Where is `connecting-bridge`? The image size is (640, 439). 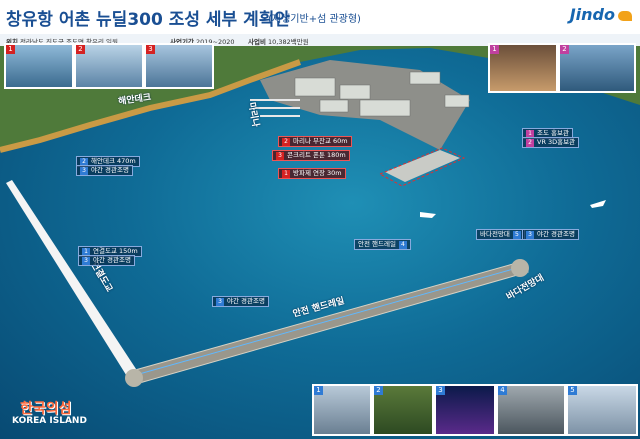 connecting-bridge is located at coordinates (72, 279).